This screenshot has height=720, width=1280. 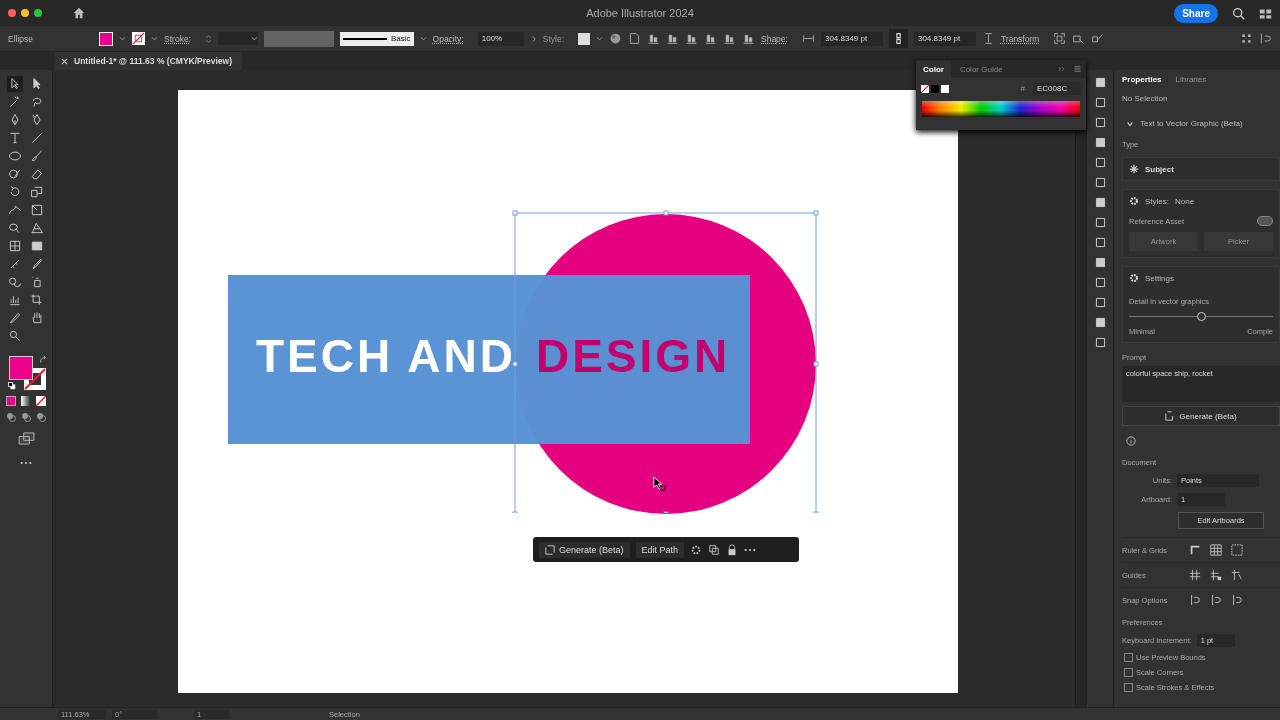 What do you see at coordinates (1195, 575) in the screenshot?
I see `guides-icon` at bounding box center [1195, 575].